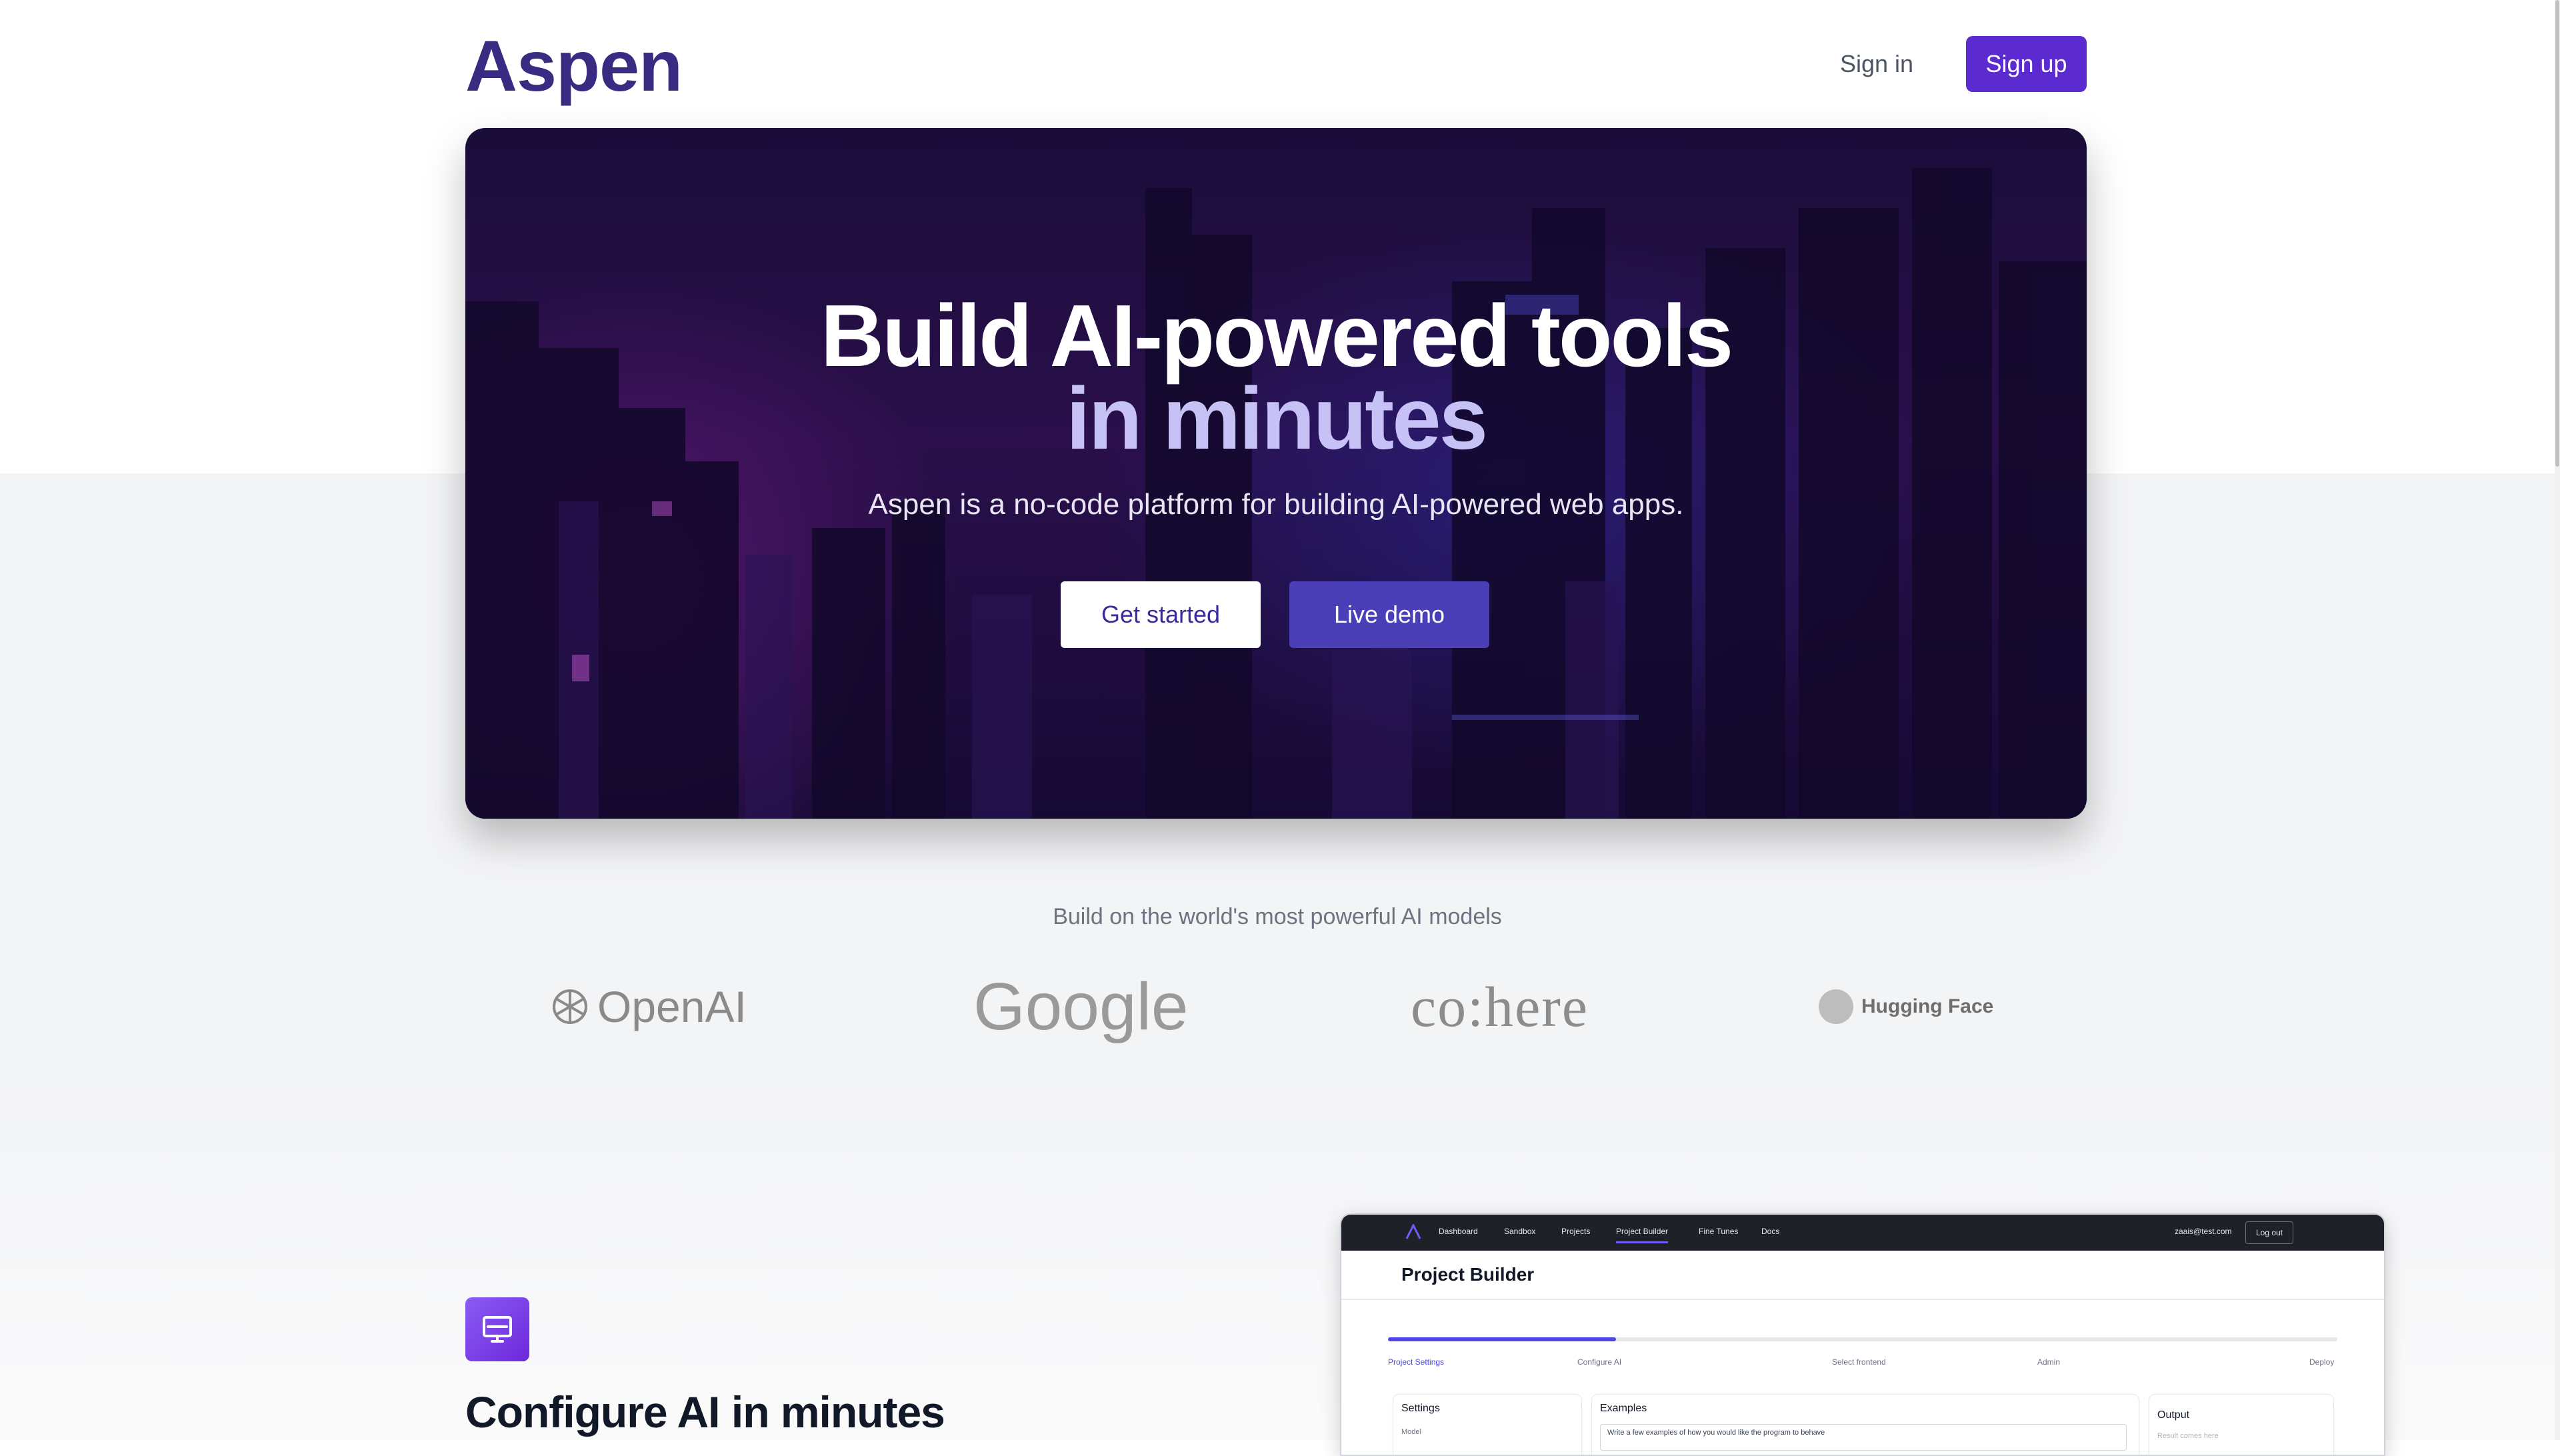  What do you see at coordinates (1487, 1425) in the screenshot?
I see `mockup-settings-card: Settings Model` at bounding box center [1487, 1425].